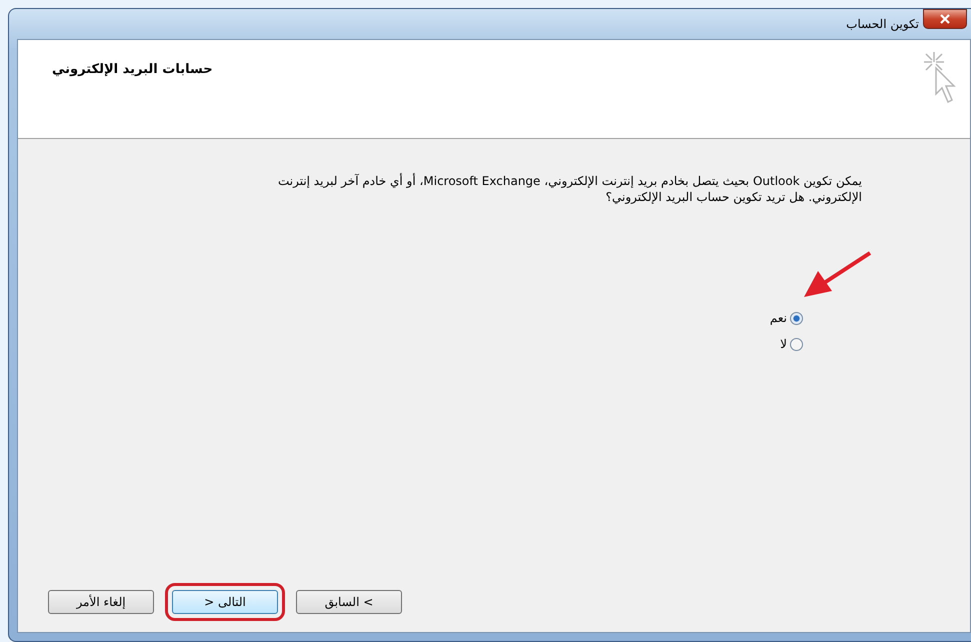  I want to click on close-button, so click(945, 19).